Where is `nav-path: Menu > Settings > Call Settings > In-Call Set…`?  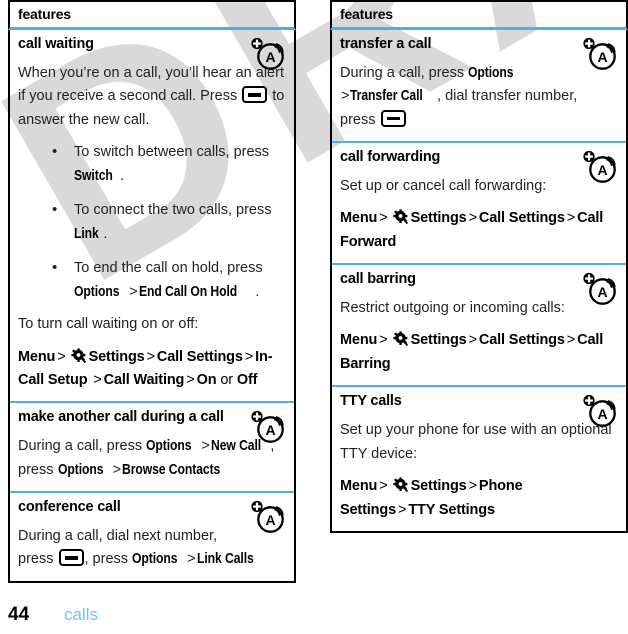
nav-path: Menu > Settings > Call Settings > In-Call Set… is located at coordinates (152, 369).